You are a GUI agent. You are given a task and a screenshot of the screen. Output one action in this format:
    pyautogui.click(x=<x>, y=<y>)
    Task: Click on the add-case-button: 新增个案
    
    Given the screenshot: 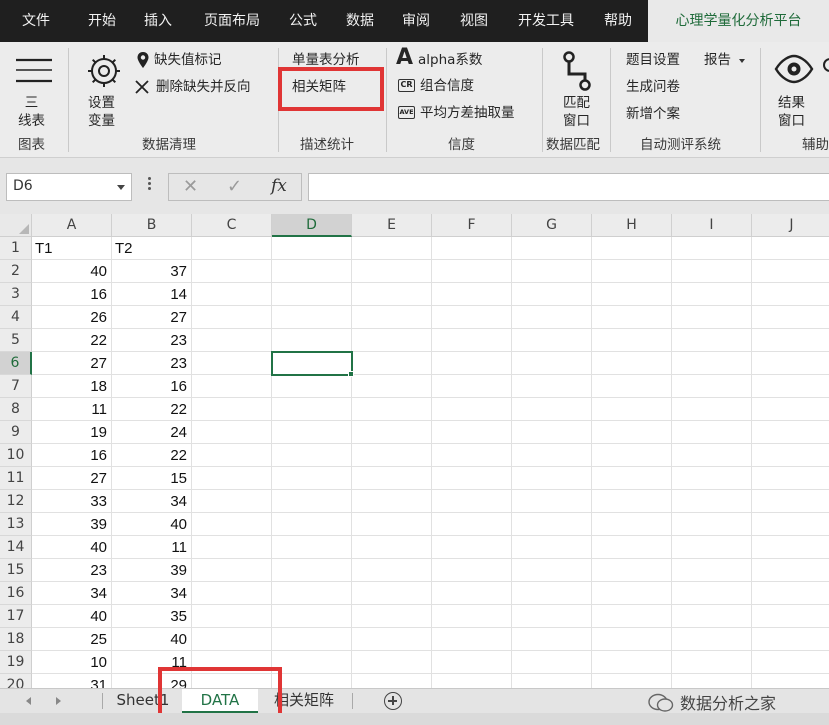 What is the action you would take?
    pyautogui.click(x=653, y=114)
    